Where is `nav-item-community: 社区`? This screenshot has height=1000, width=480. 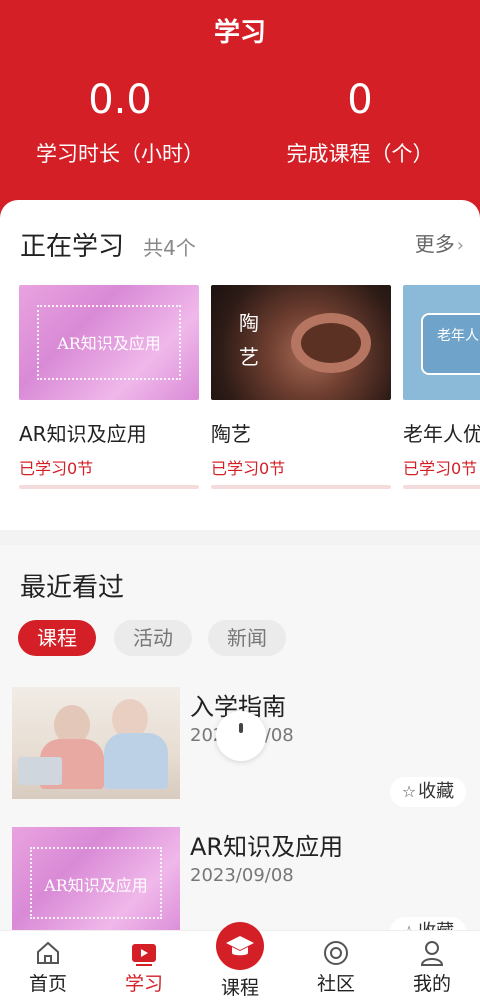 nav-item-community: 社区 is located at coordinates (336, 965).